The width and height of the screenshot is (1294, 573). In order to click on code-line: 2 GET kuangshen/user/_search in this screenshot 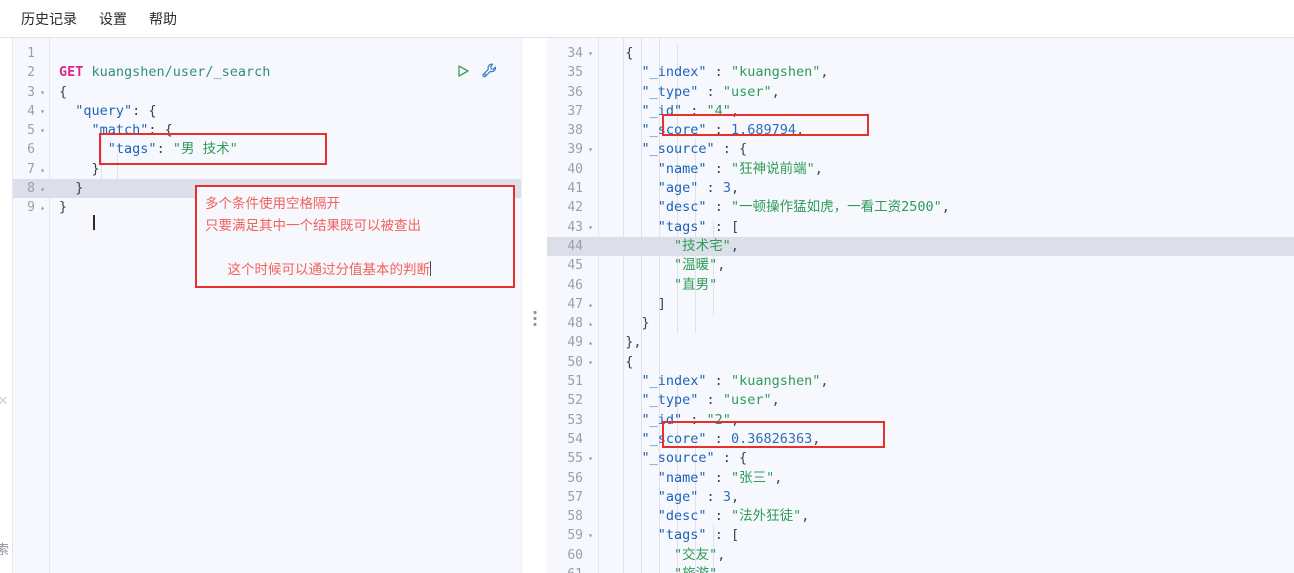, I will do `click(267, 72)`.